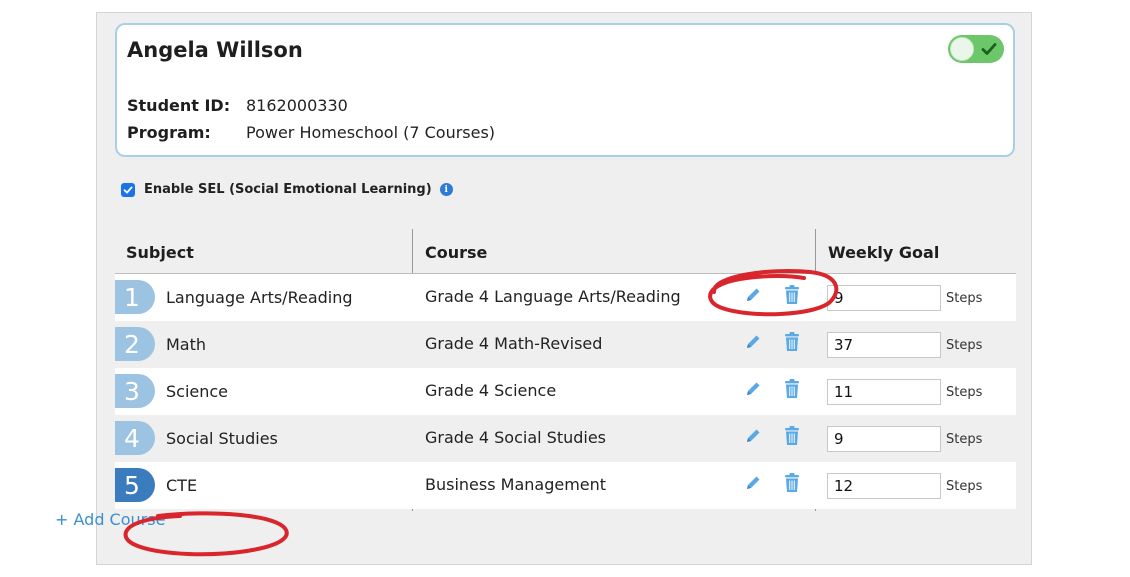 This screenshot has width=1130, height=577. I want to click on course-name: Grade 4 Social Studies, so click(516, 437).